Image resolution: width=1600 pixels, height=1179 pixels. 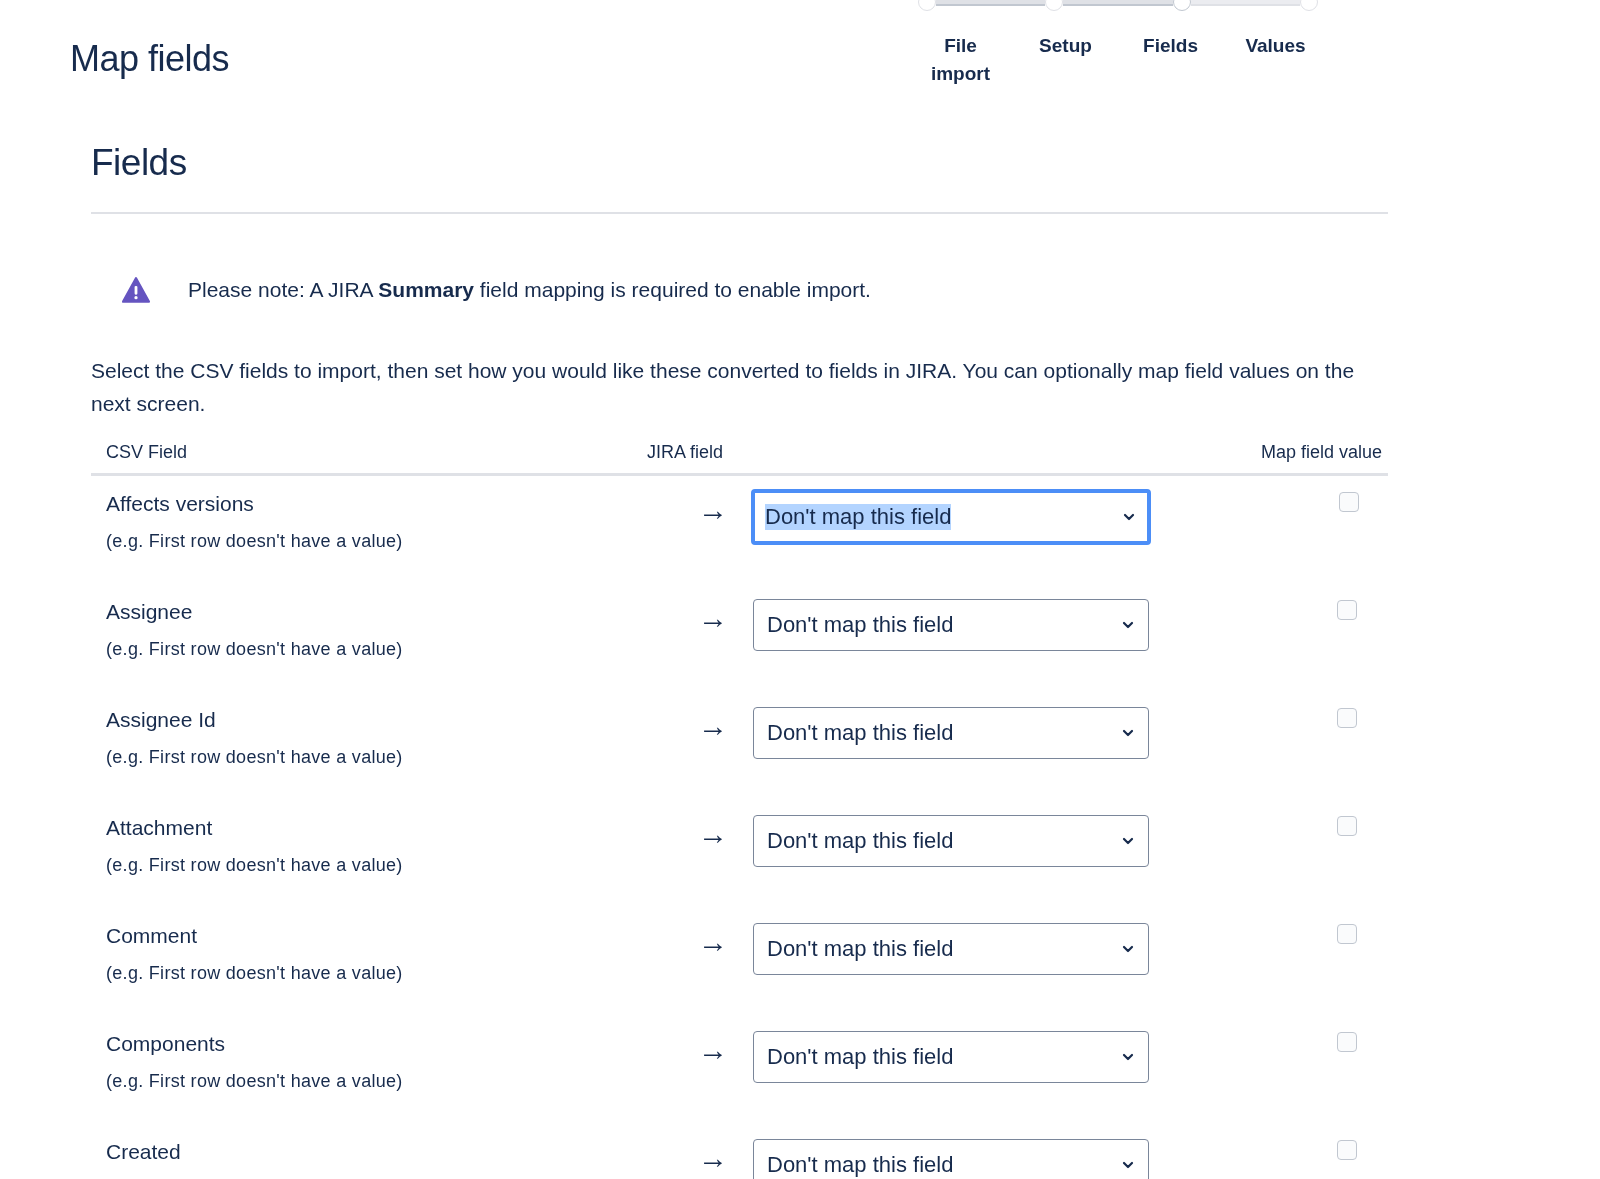 I want to click on step-label: Fields, so click(x=1170, y=46).